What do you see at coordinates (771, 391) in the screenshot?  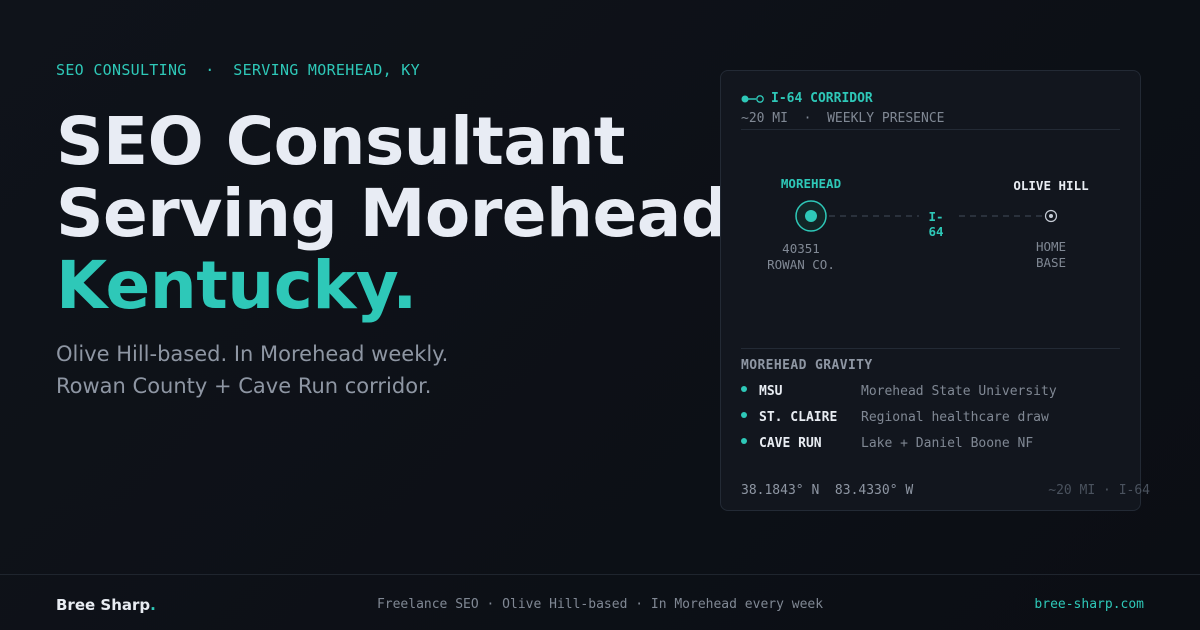 I see `gravity-key: MSU` at bounding box center [771, 391].